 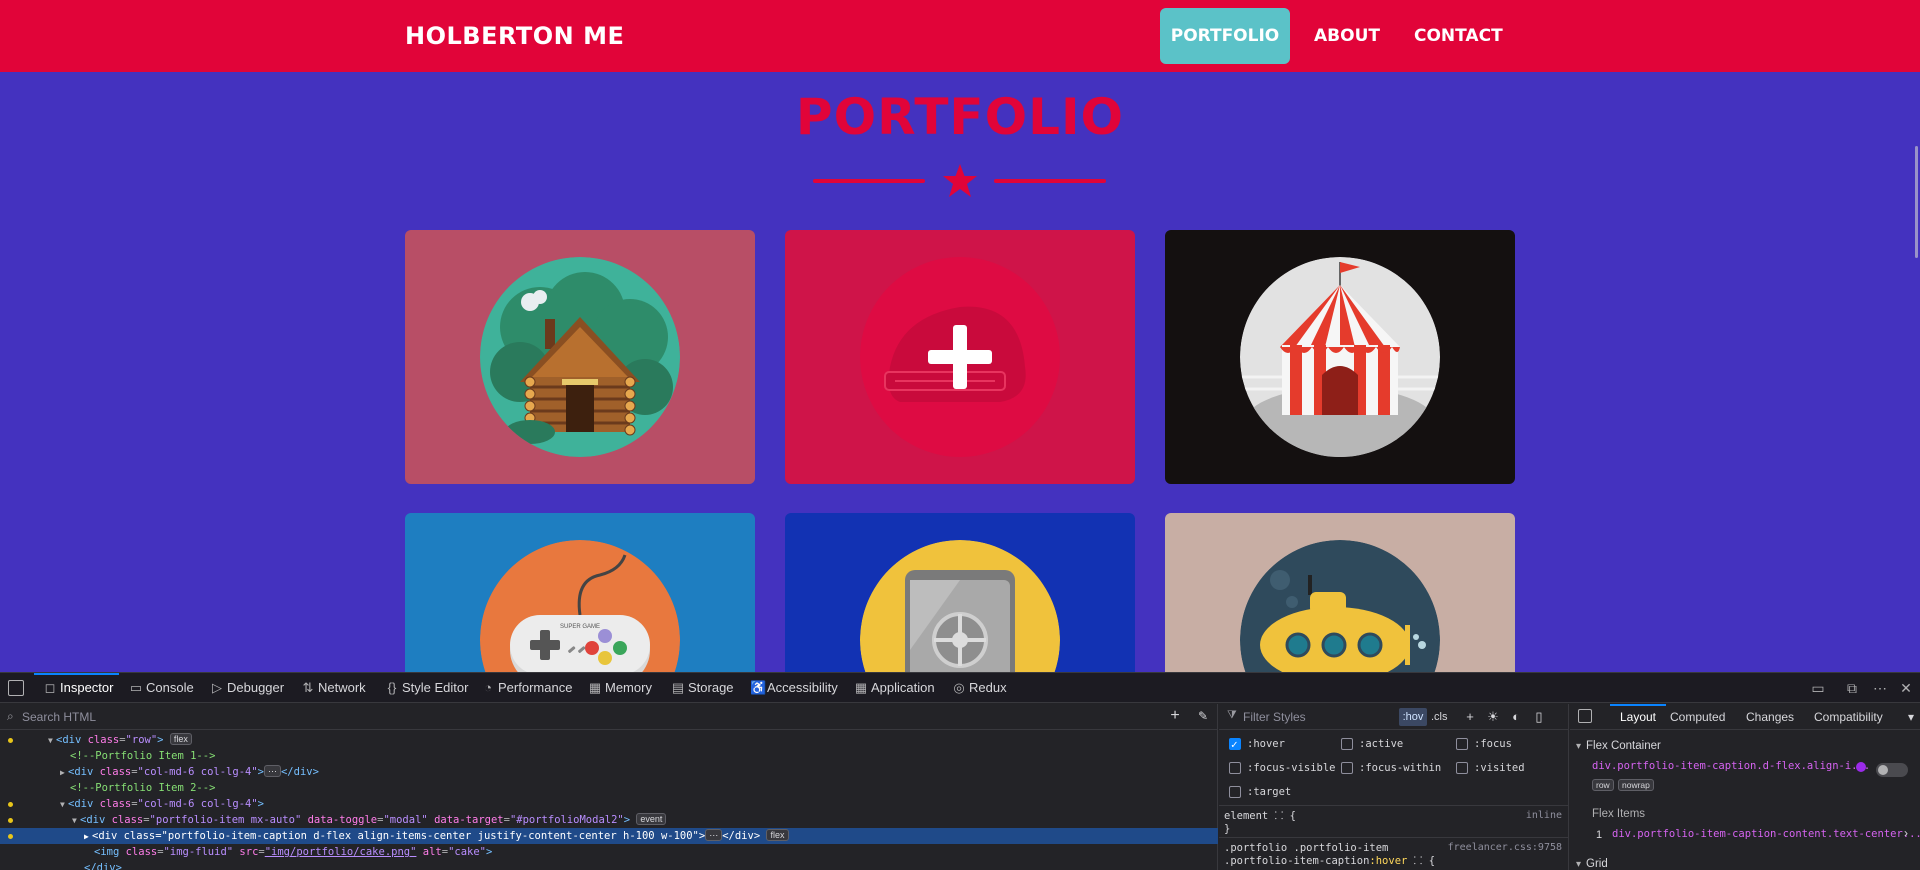 What do you see at coordinates (1585, 716) in the screenshot?
I see `toggle-sidebar-icon` at bounding box center [1585, 716].